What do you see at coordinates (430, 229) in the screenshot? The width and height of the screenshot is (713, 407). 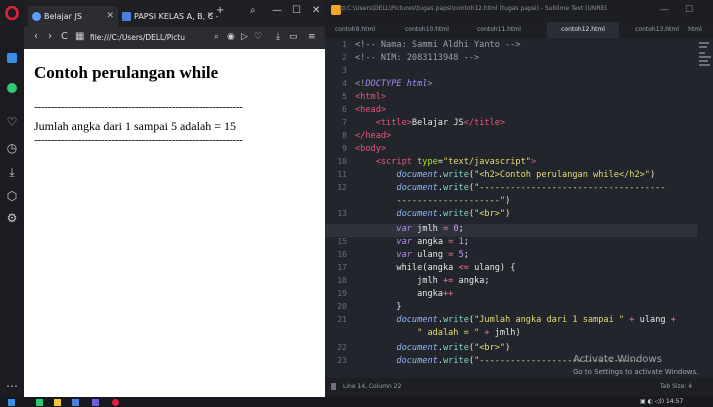 I see `code-line: var jmlh = 0;` at bounding box center [430, 229].